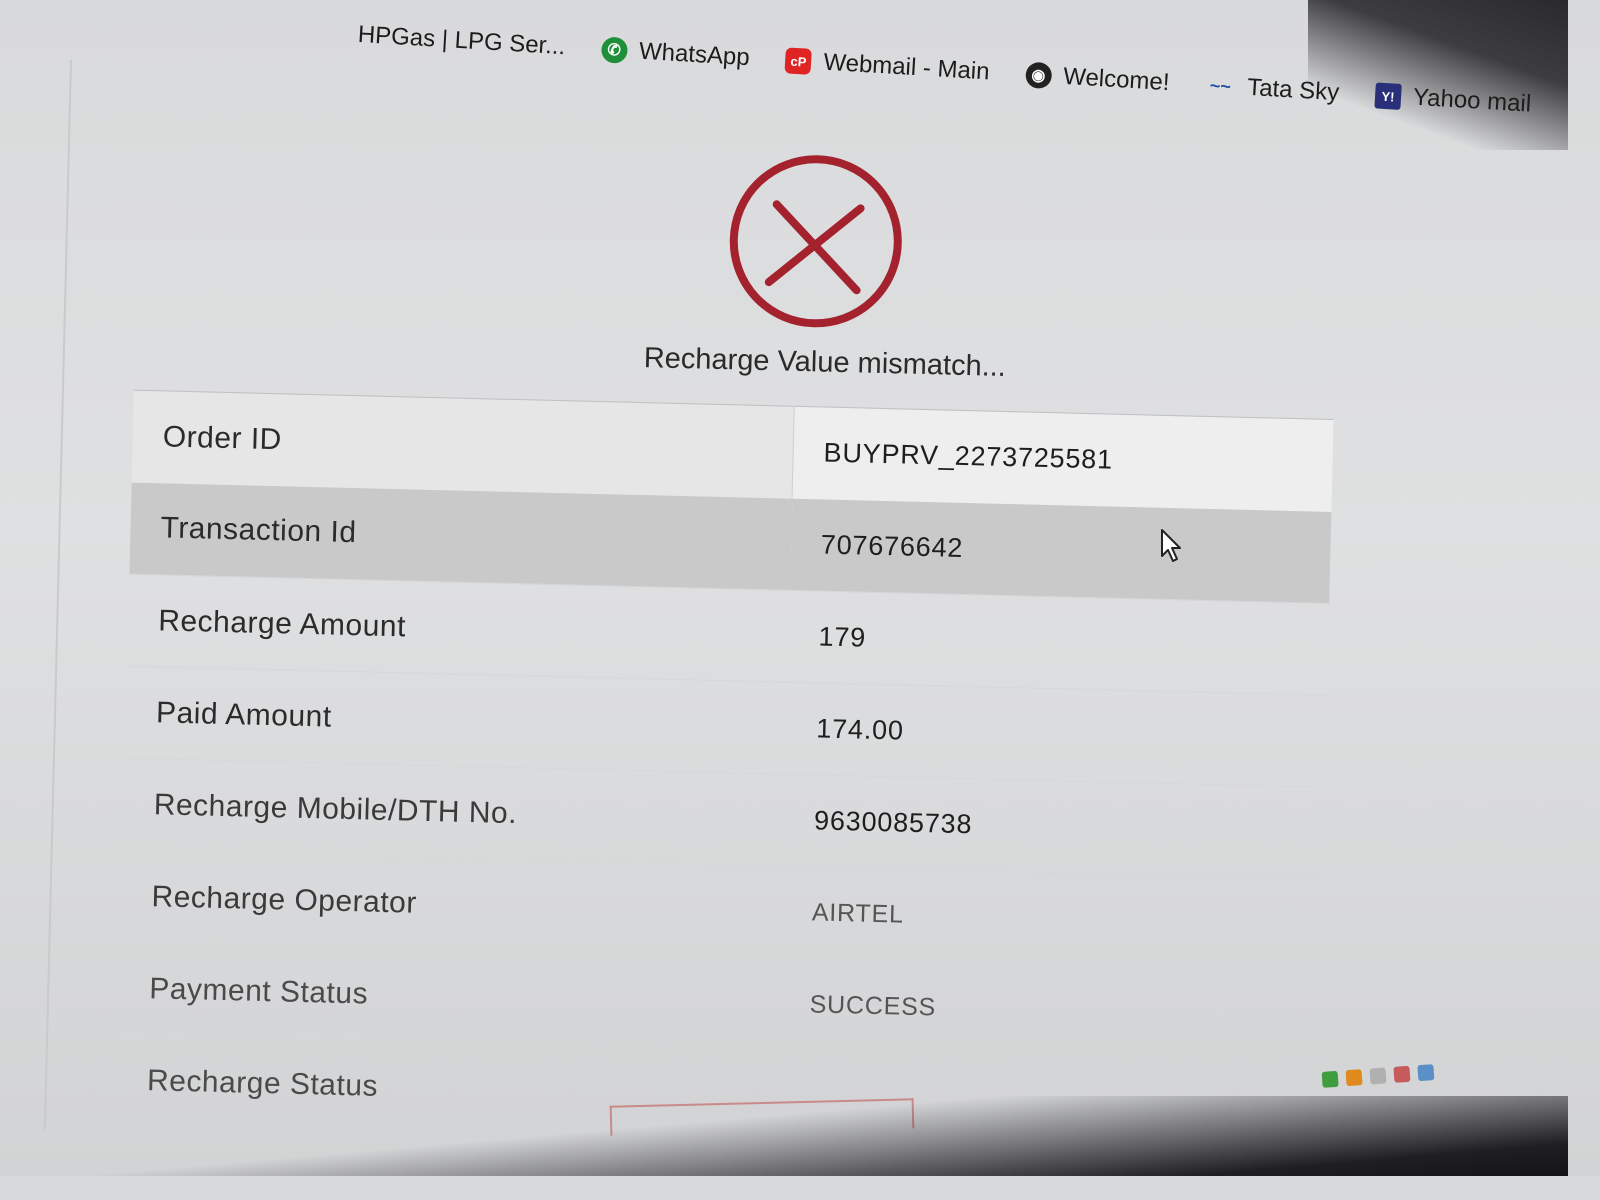 This screenshot has height=1200, width=1600. What do you see at coordinates (452, 904) in the screenshot?
I see `row-label: Recharge Operator` at bounding box center [452, 904].